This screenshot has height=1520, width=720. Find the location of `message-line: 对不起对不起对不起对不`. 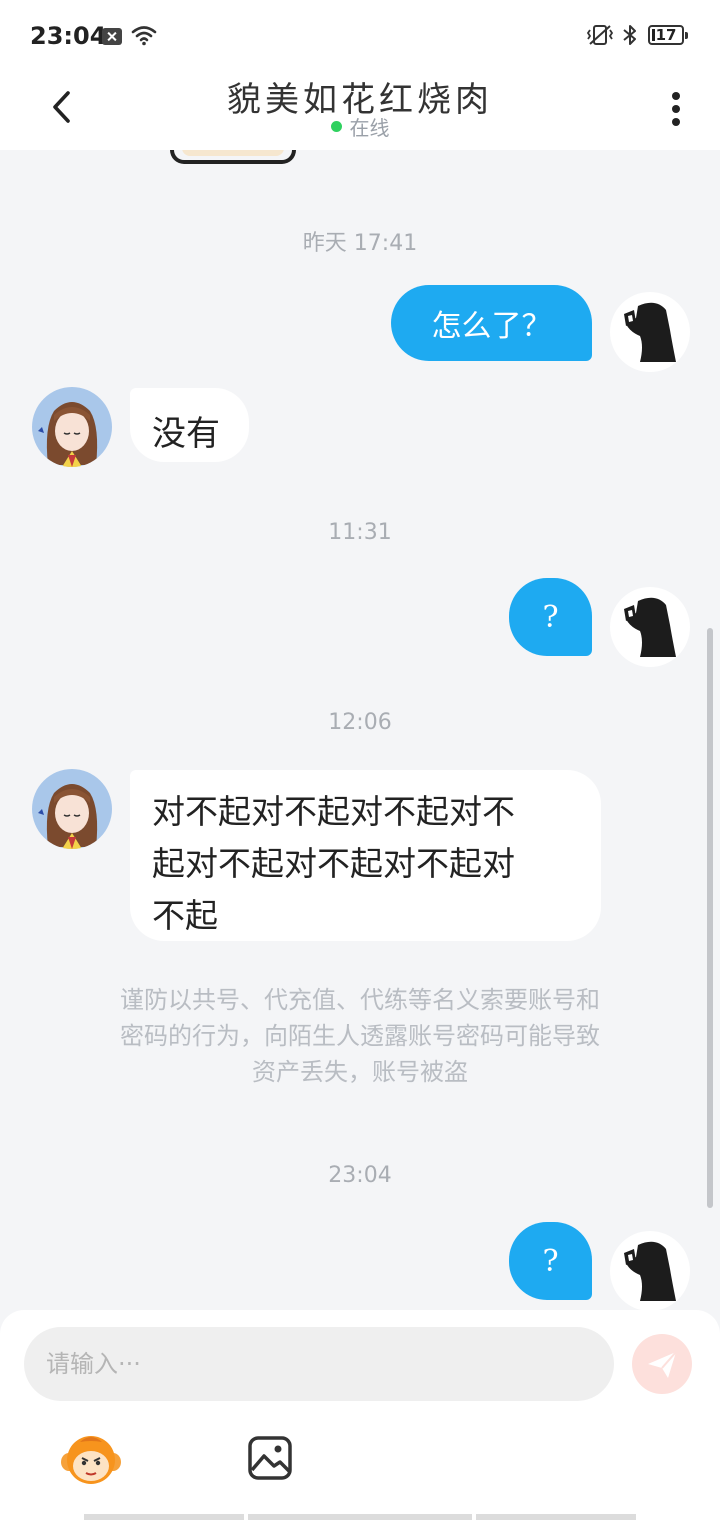

message-line: 对不起对不起对不起对不 is located at coordinates (333, 811).